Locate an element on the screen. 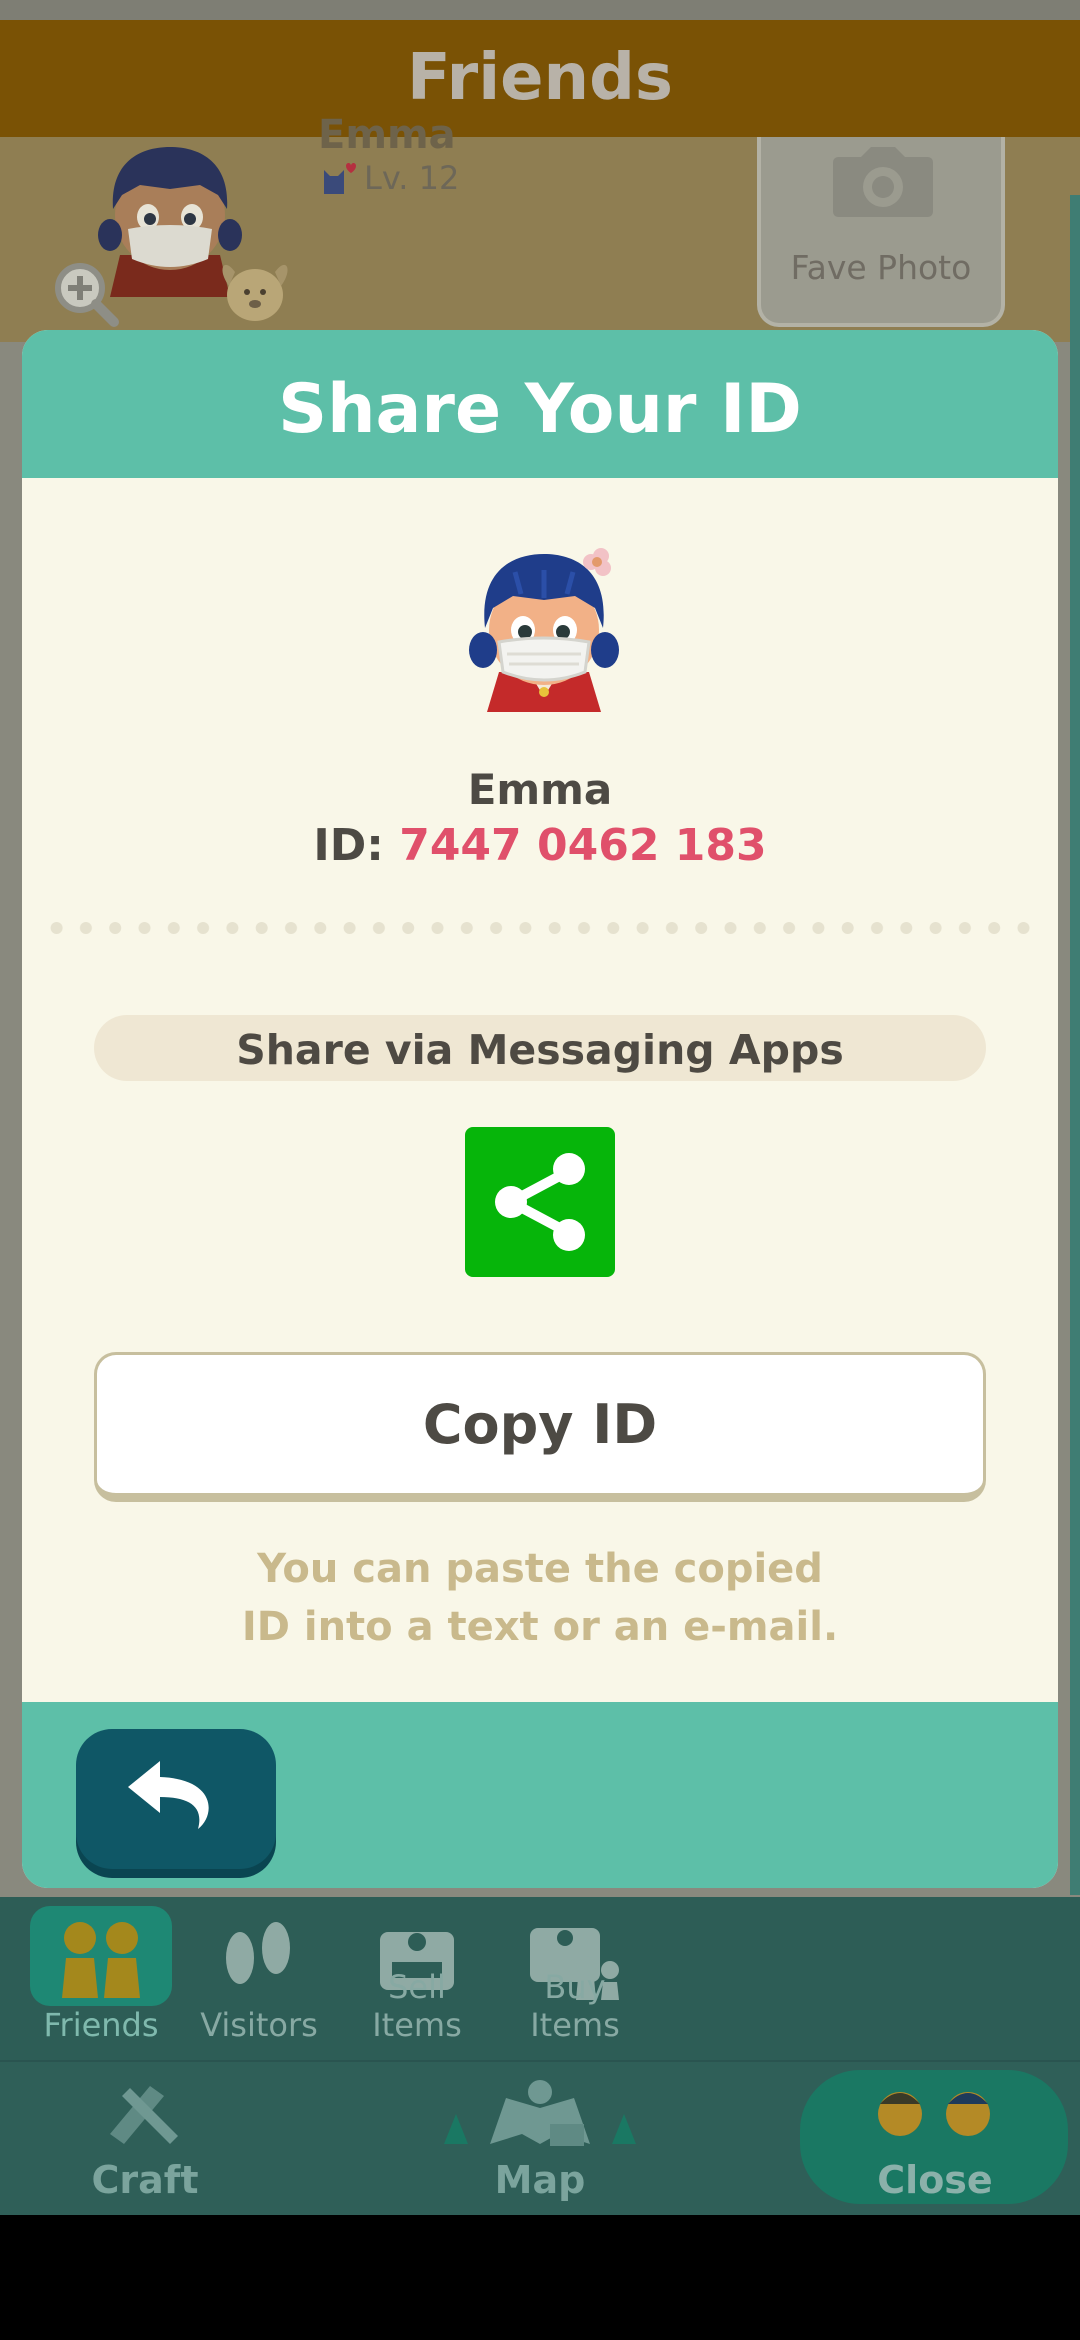 Image resolution: width=1080 pixels, height=2340 pixels. dialog-title: Share Your ID is located at coordinates (540, 409).